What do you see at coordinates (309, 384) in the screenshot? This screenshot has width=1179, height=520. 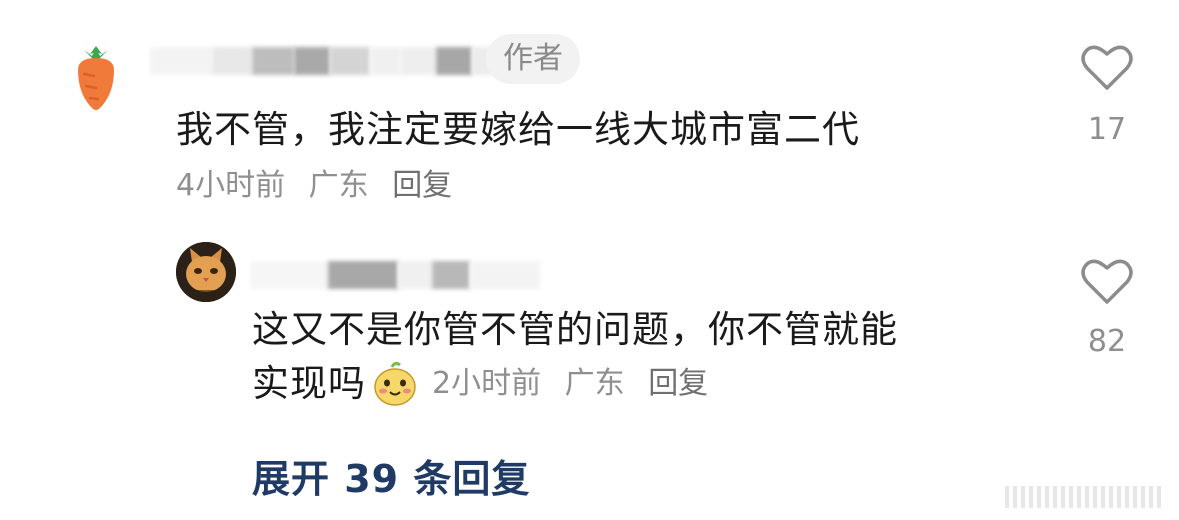 I see `reply-text-line-2: 实现吗` at bounding box center [309, 384].